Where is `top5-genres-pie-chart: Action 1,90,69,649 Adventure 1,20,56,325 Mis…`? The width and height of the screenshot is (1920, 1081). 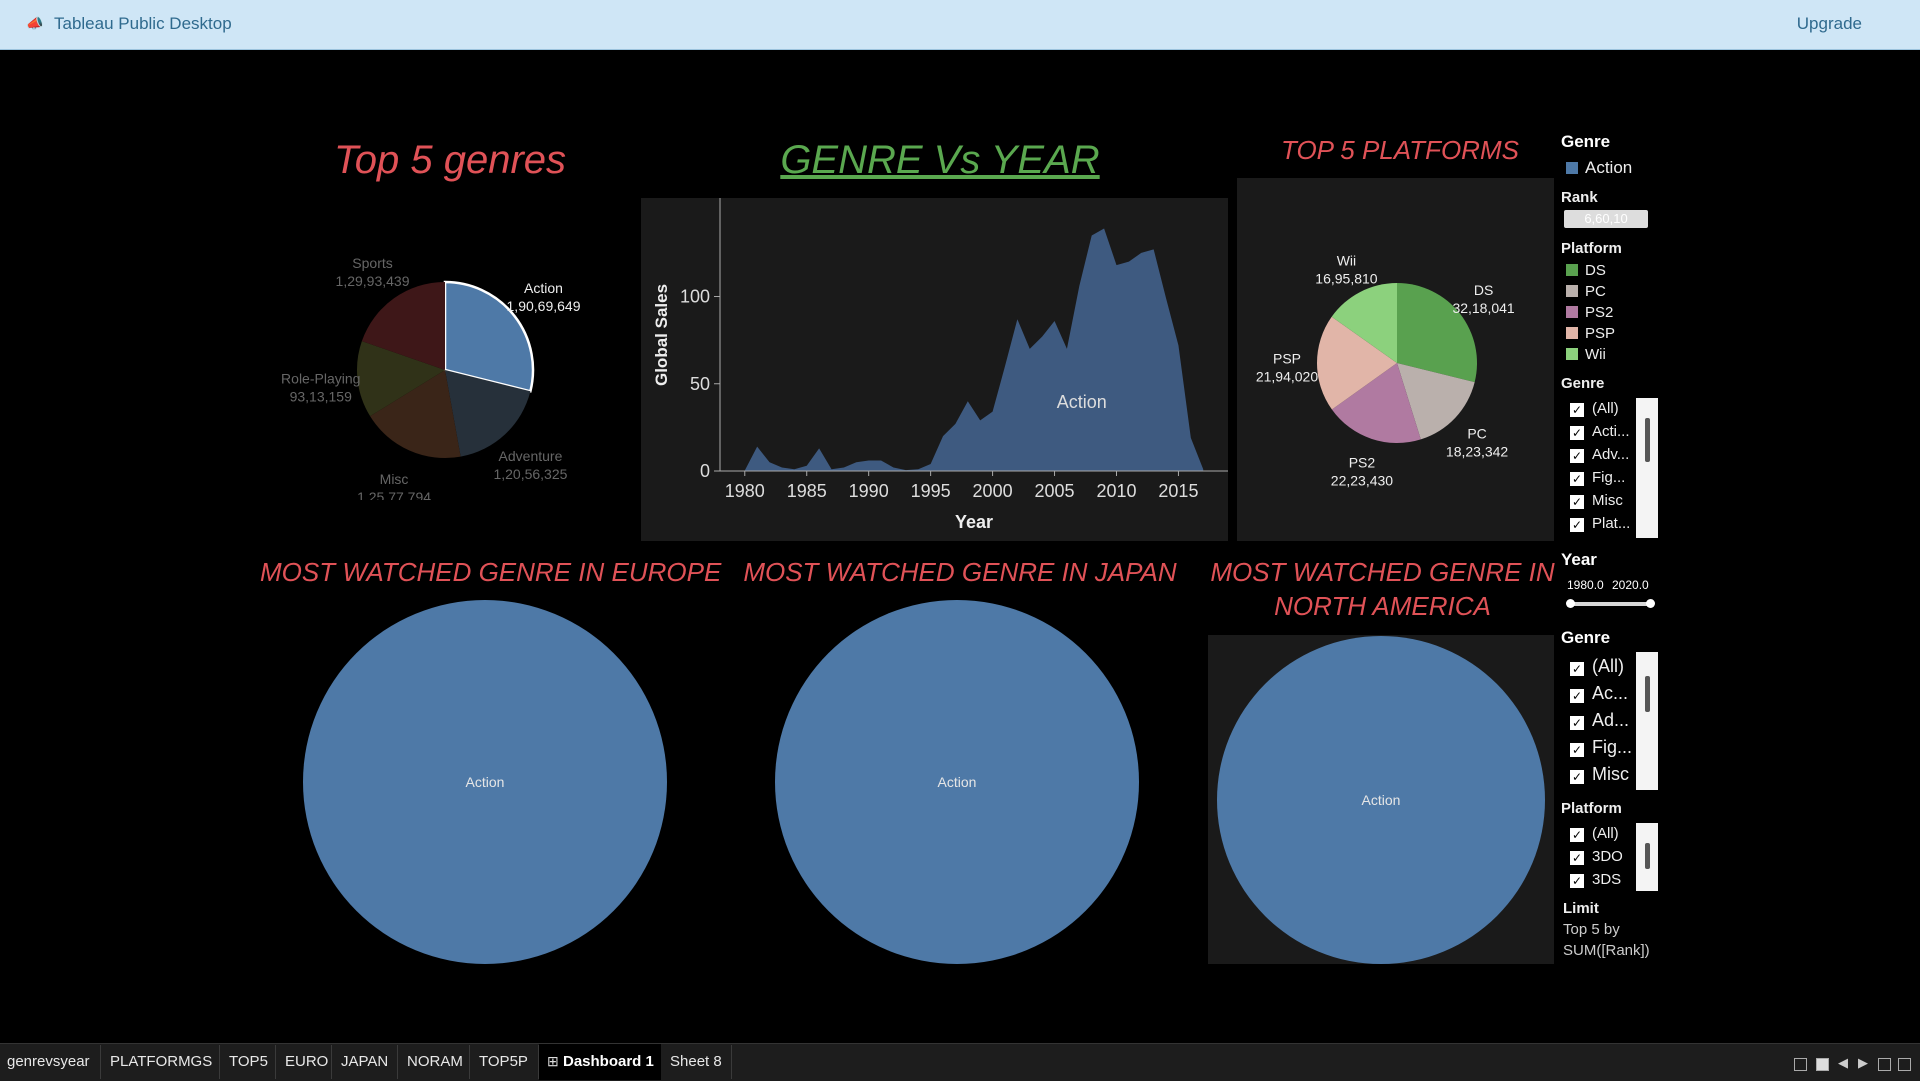
top5-genres-pie-chart: Action 1,90,69,649 Adventure 1,20,56,325 Mis… is located at coordinates (431, 377).